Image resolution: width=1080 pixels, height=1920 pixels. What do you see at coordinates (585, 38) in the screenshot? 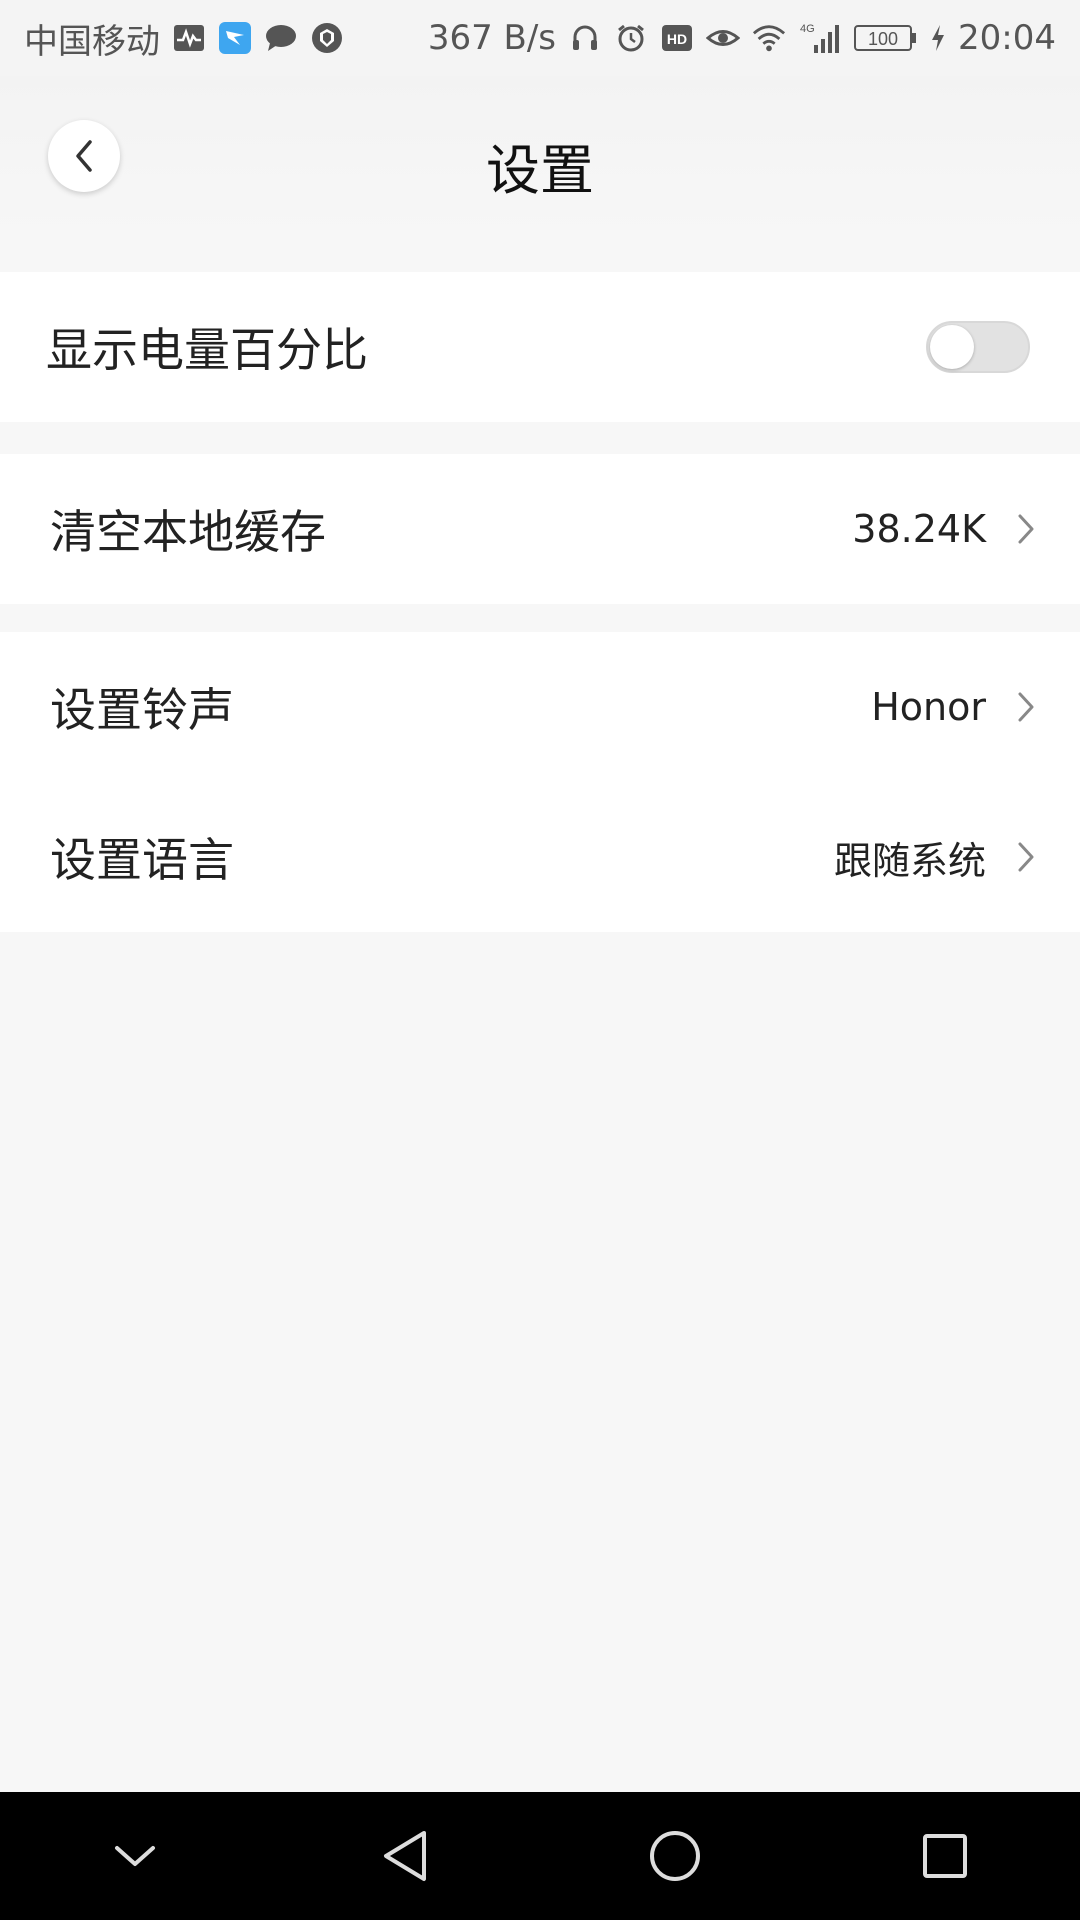
I see `headphones-icon` at bounding box center [585, 38].